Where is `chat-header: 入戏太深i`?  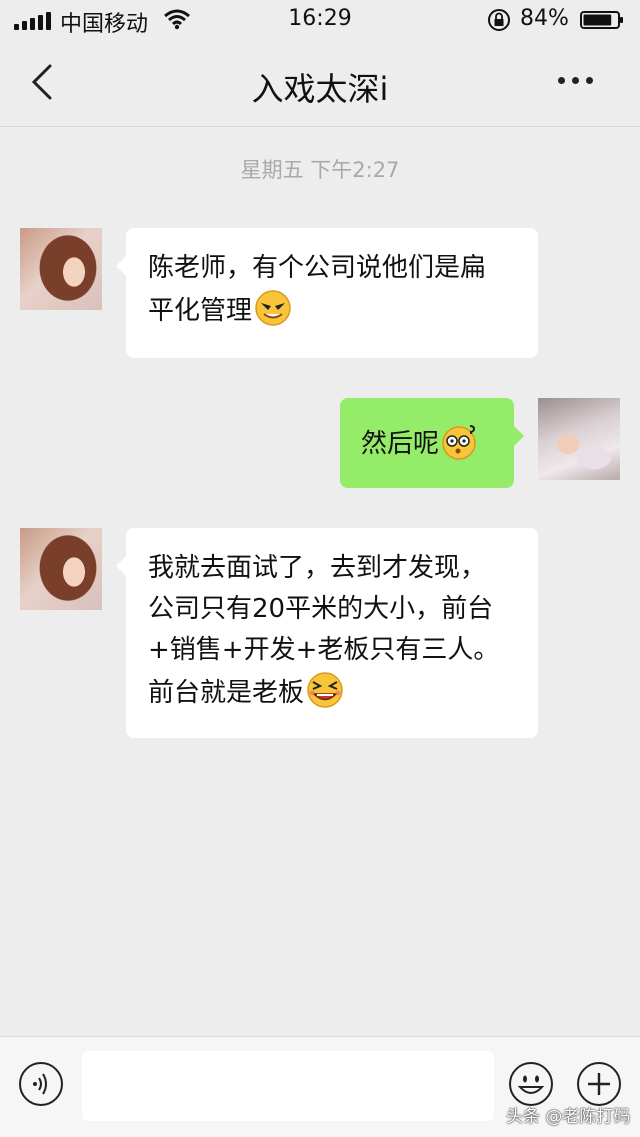
chat-header: 入戏太深i is located at coordinates (320, 83).